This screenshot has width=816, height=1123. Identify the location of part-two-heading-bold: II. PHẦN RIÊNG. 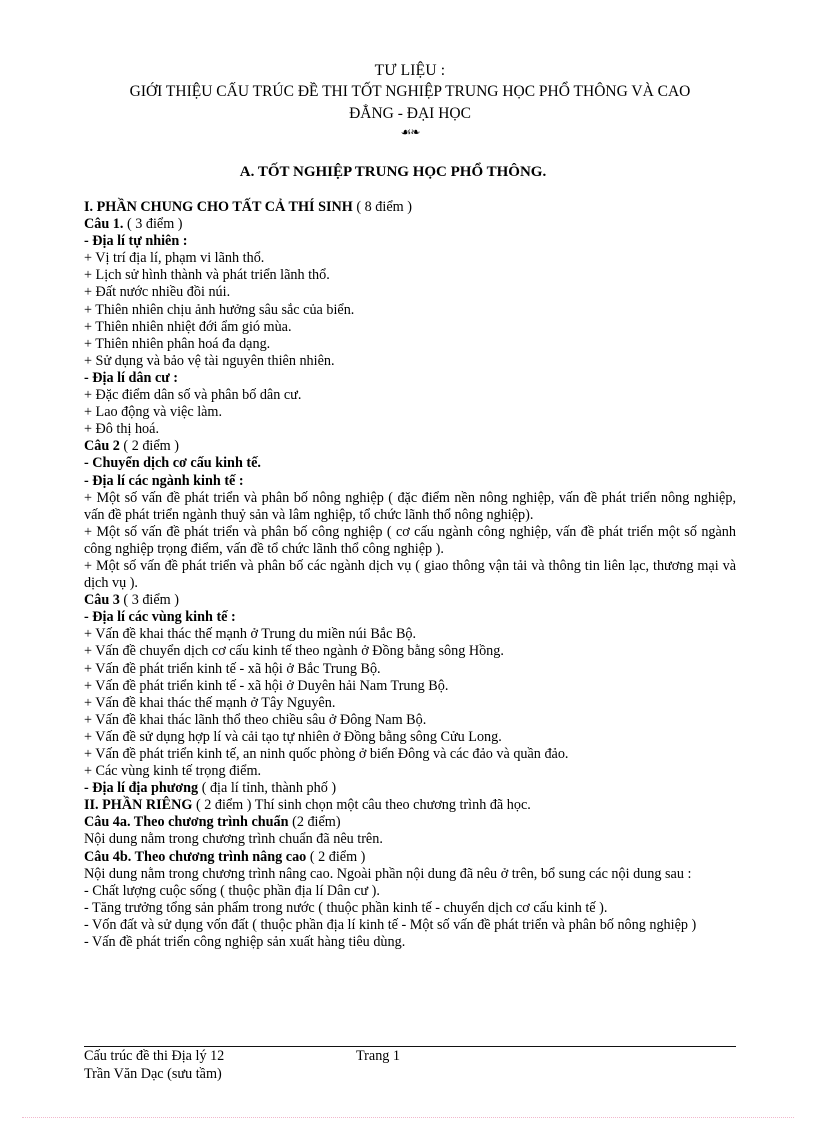
(138, 805).